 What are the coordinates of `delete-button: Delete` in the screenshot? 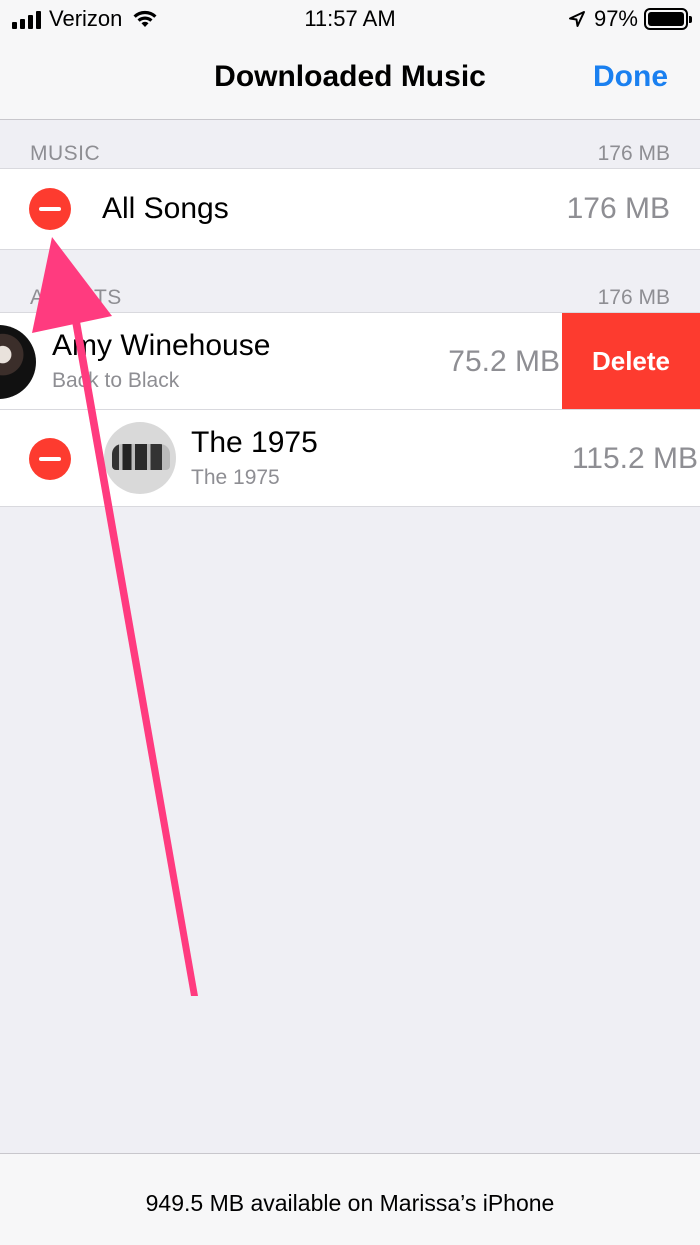 It's located at (631, 361).